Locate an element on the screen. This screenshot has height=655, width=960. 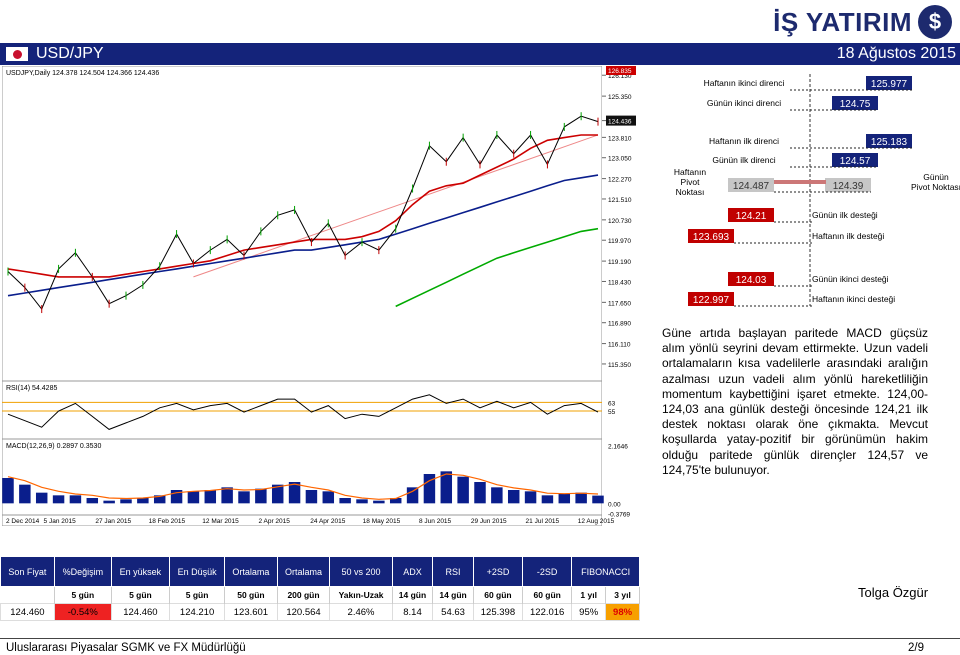
y-tick-label: 121.510 is located at coordinates (620, 200).